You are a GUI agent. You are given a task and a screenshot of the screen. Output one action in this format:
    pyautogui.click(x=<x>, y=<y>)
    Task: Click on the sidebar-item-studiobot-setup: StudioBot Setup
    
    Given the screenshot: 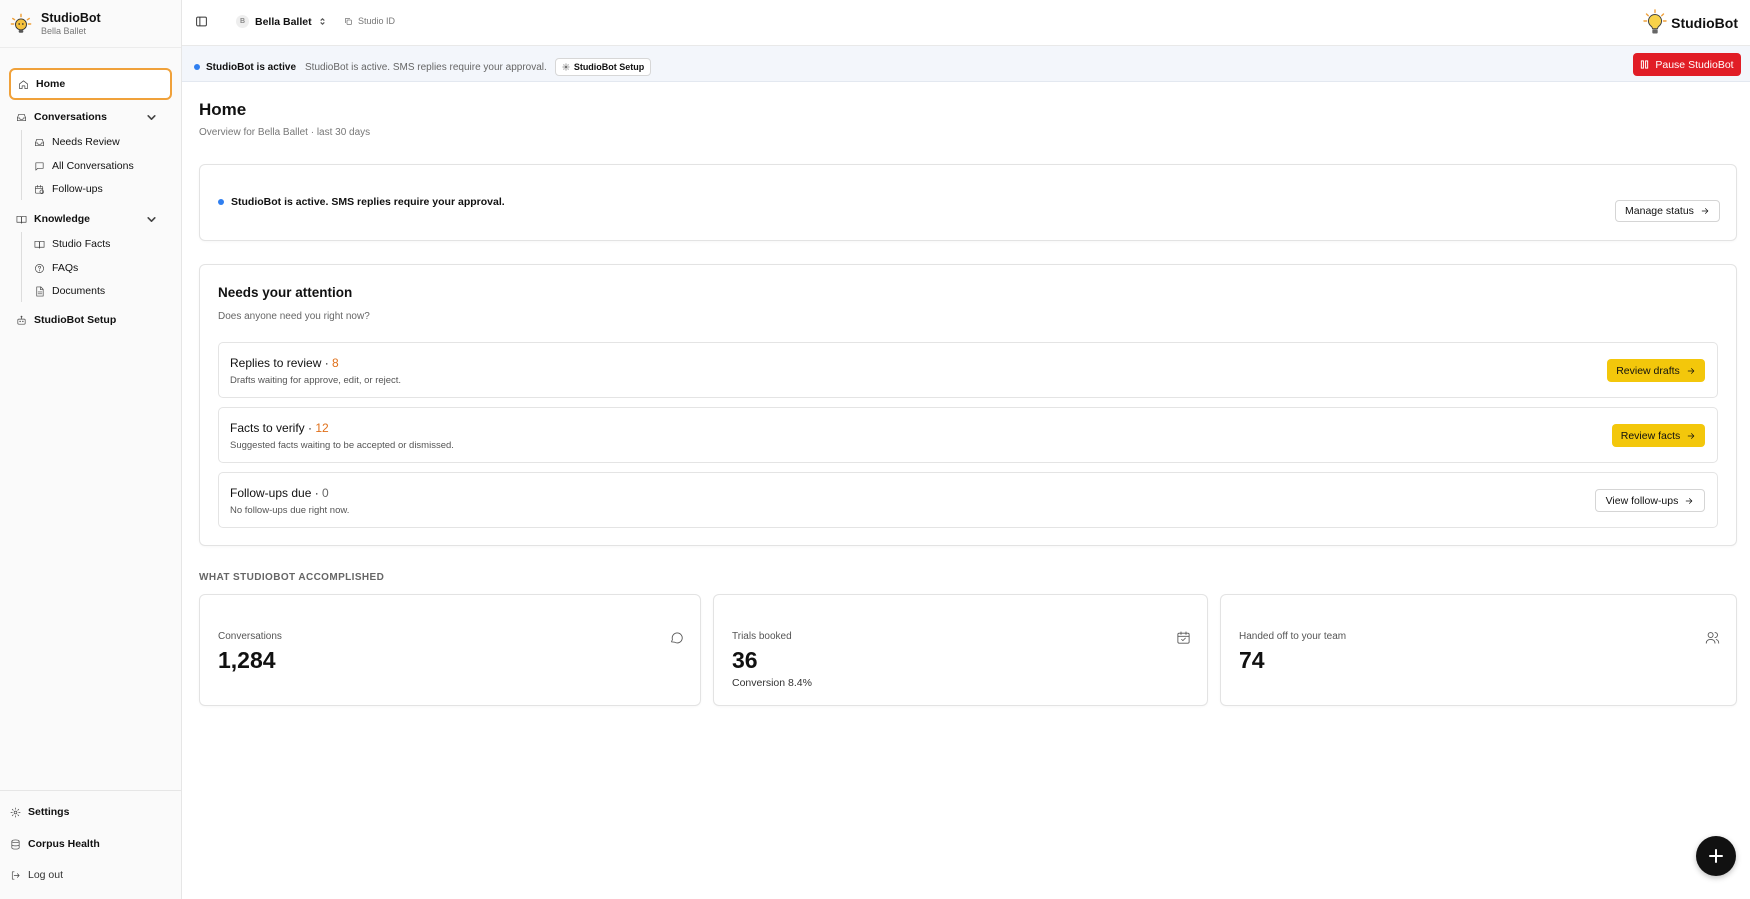 What is the action you would take?
    pyautogui.click(x=66, y=320)
    